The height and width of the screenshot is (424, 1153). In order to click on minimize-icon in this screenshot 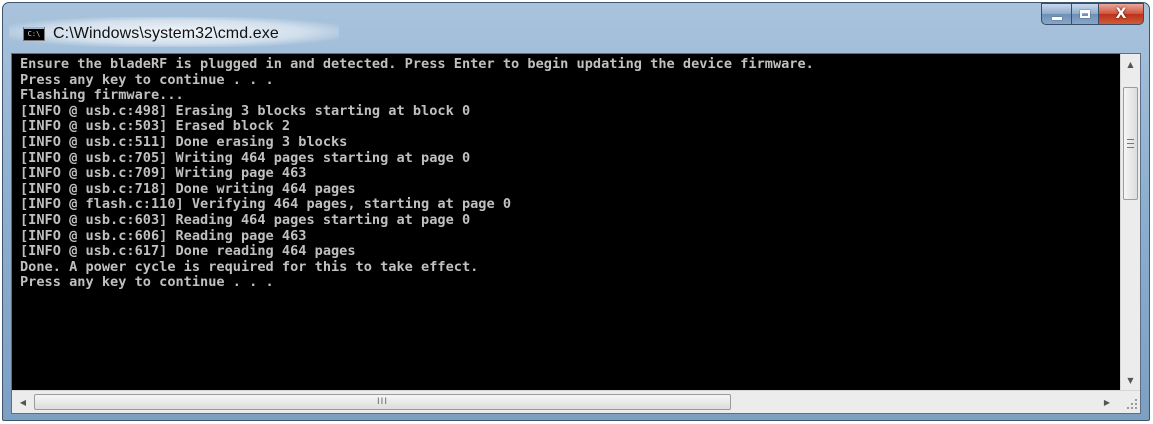, I will do `click(1056, 18)`.